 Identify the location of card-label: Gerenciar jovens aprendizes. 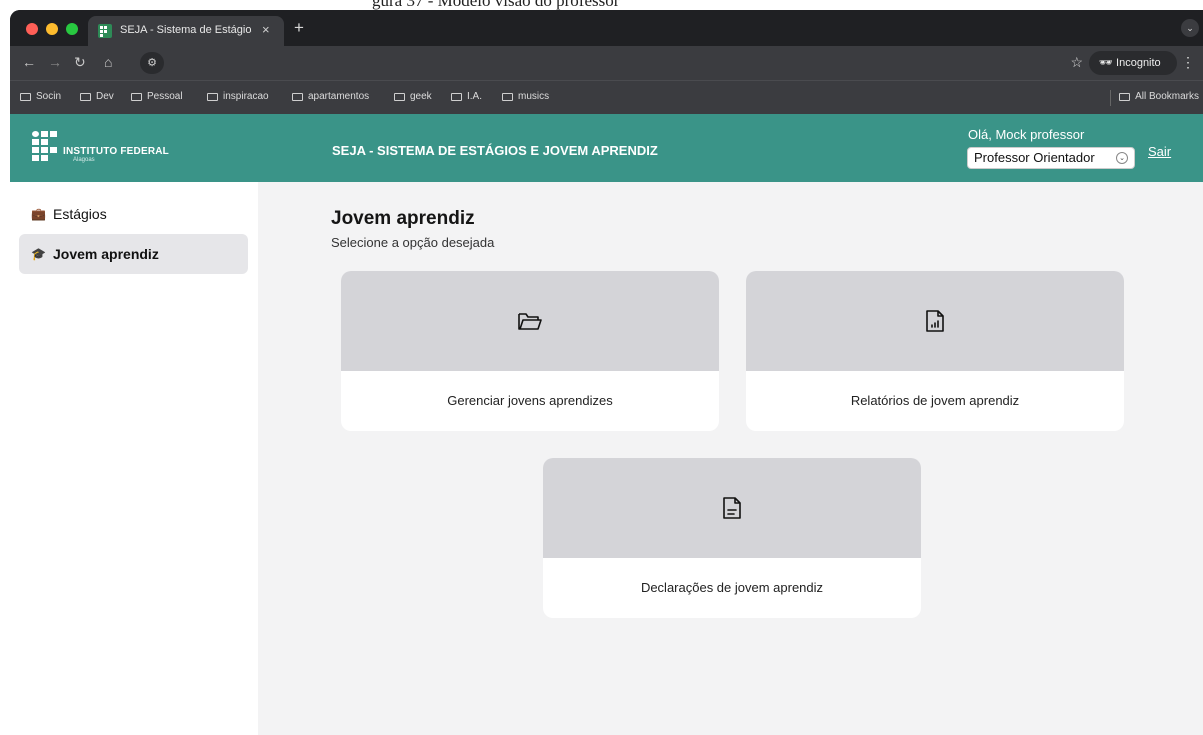
(530, 400).